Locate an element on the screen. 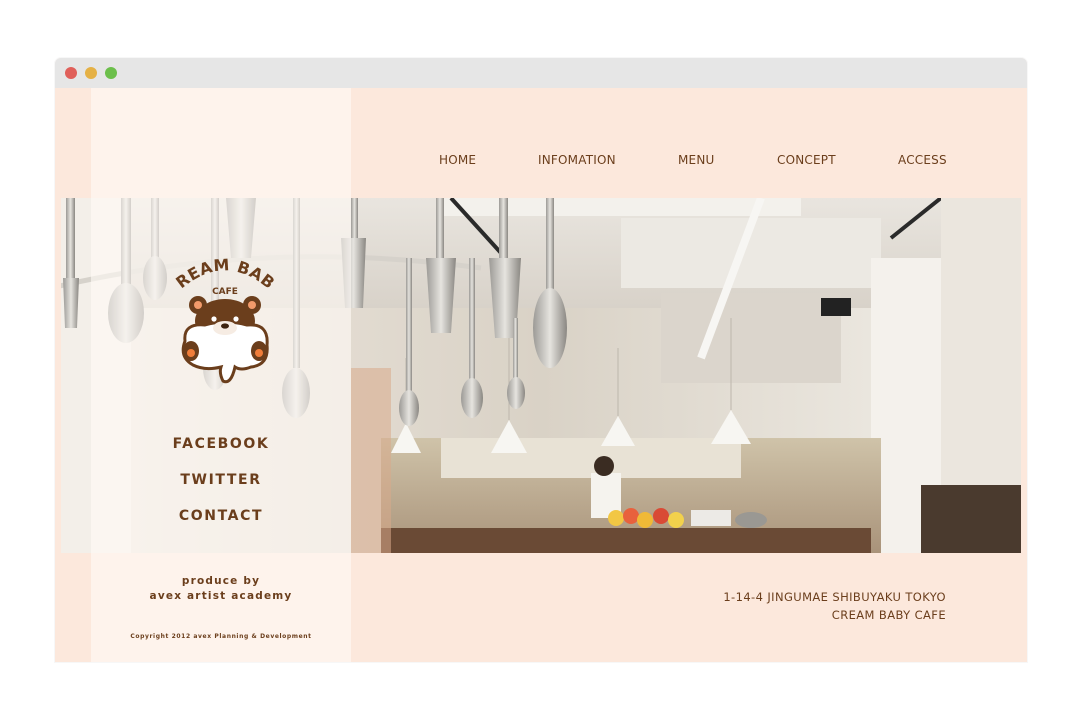  producer-name: avex artist academy is located at coordinates (221, 596).